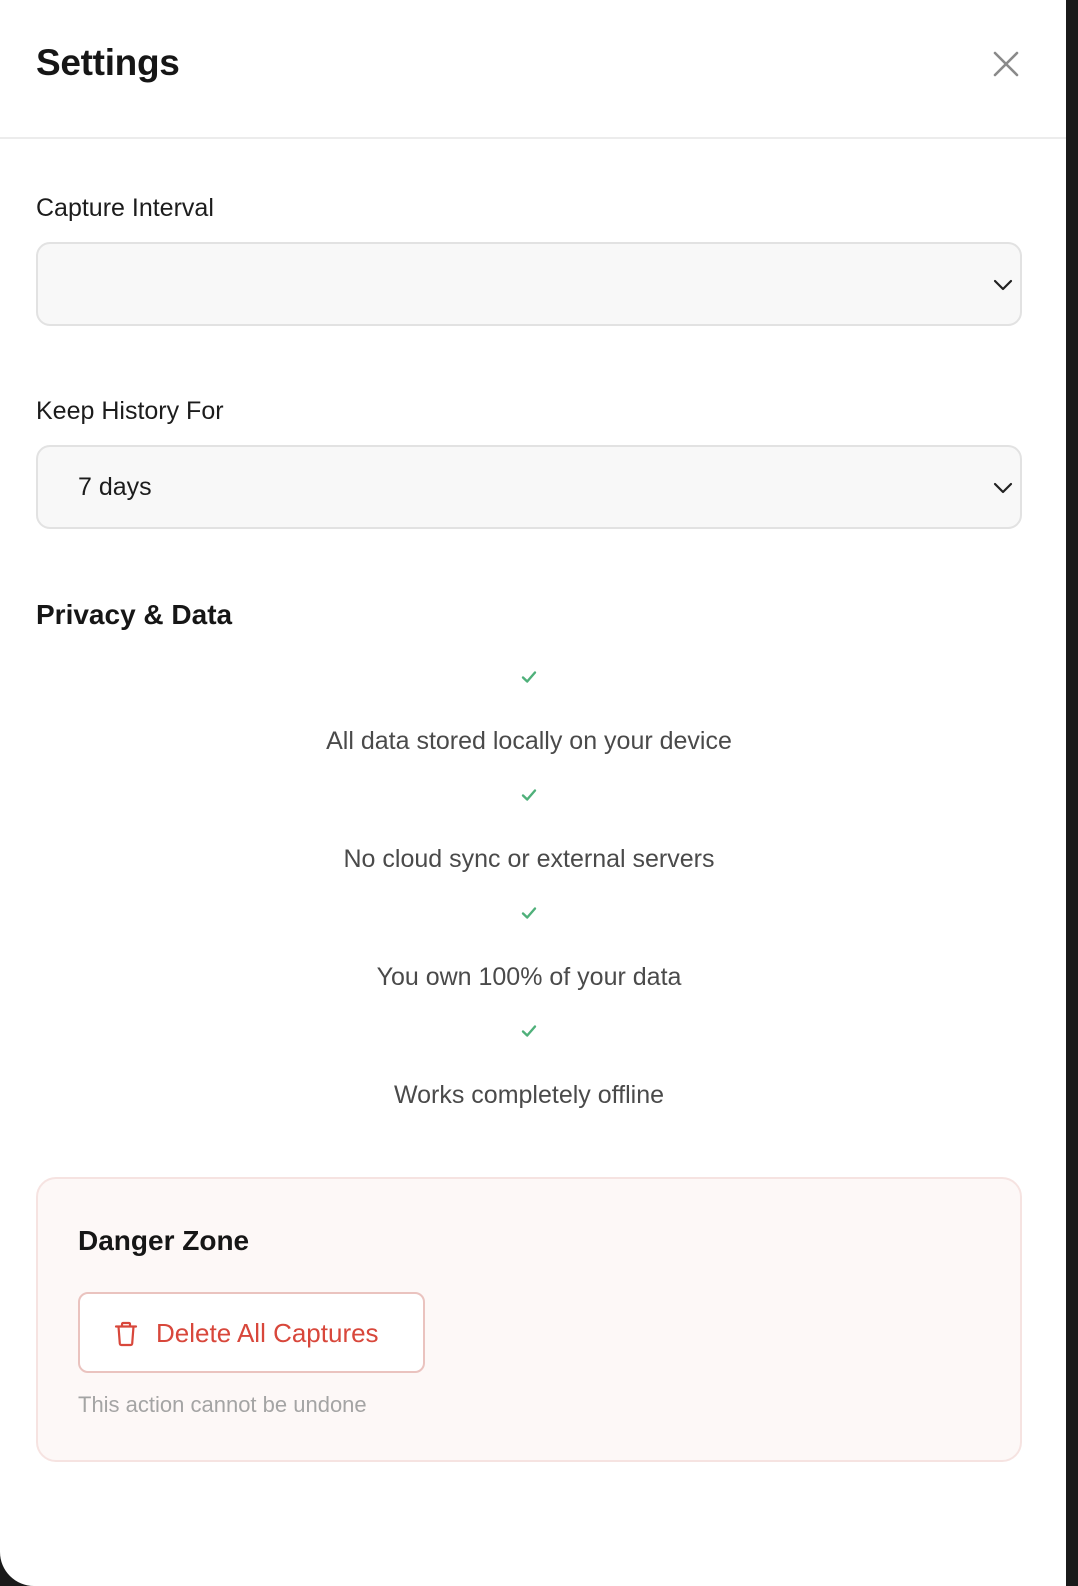 Image resolution: width=1078 pixels, height=1586 pixels. I want to click on privacy-item: Works completely offline, so click(529, 1081).